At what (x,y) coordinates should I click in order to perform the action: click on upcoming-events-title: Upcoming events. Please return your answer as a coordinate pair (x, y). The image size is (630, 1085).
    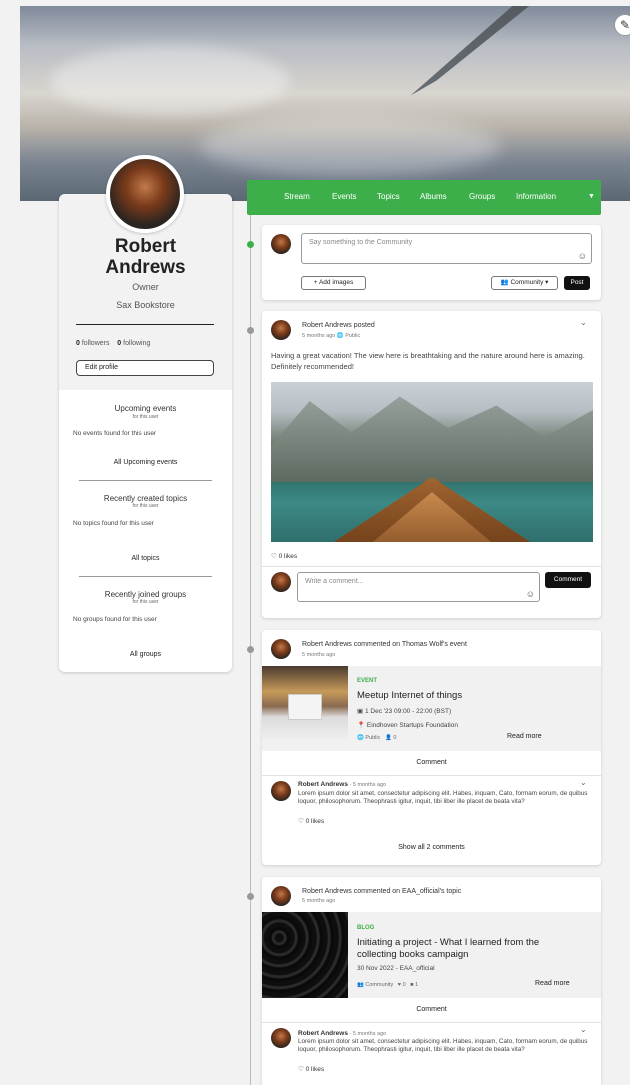
    Looking at the image, I should click on (145, 408).